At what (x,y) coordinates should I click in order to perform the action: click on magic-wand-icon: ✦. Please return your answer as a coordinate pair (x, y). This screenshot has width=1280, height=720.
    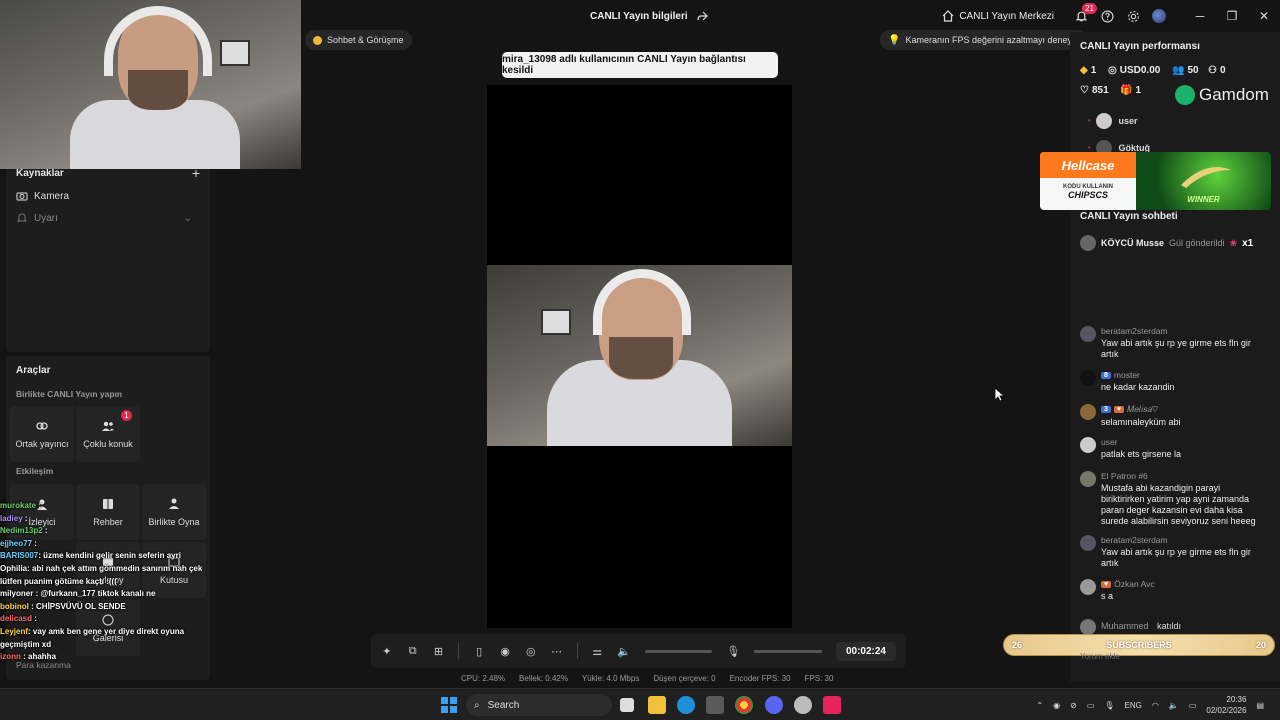
    Looking at the image, I should click on (387, 651).